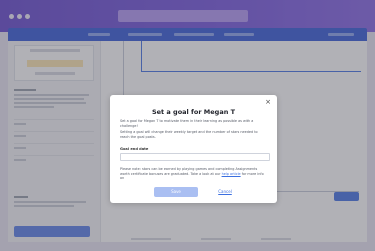 This screenshot has width=375, height=251. I want to click on help-article-link: help article, so click(231, 174).